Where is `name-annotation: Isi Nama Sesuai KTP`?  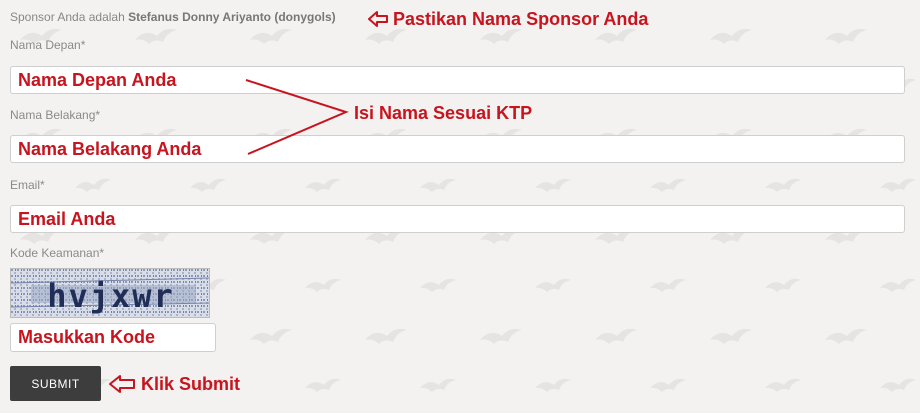 name-annotation: Isi Nama Sesuai KTP is located at coordinates (443, 113).